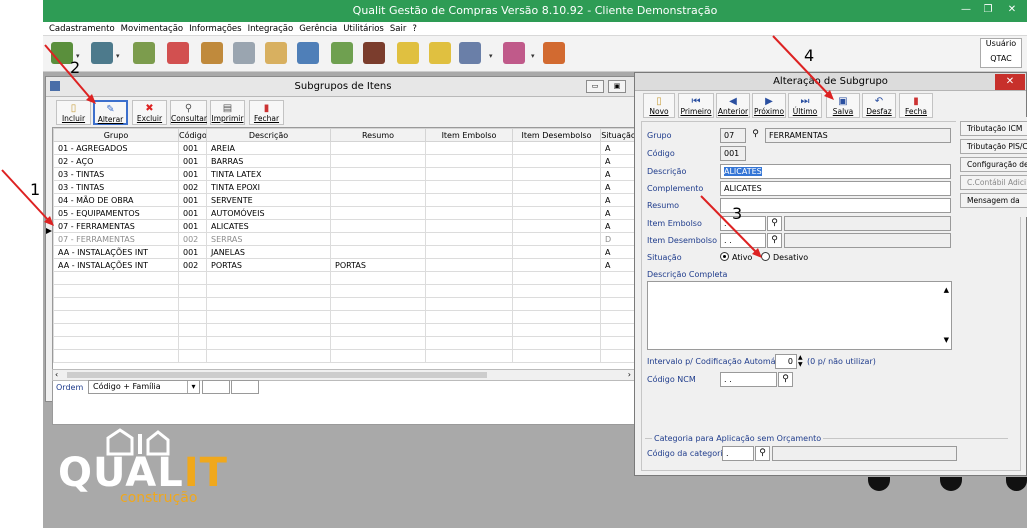 This screenshot has width=1027, height=528. Describe the element at coordinates (743, 240) in the screenshot. I see `desembolso-field: . .` at that location.